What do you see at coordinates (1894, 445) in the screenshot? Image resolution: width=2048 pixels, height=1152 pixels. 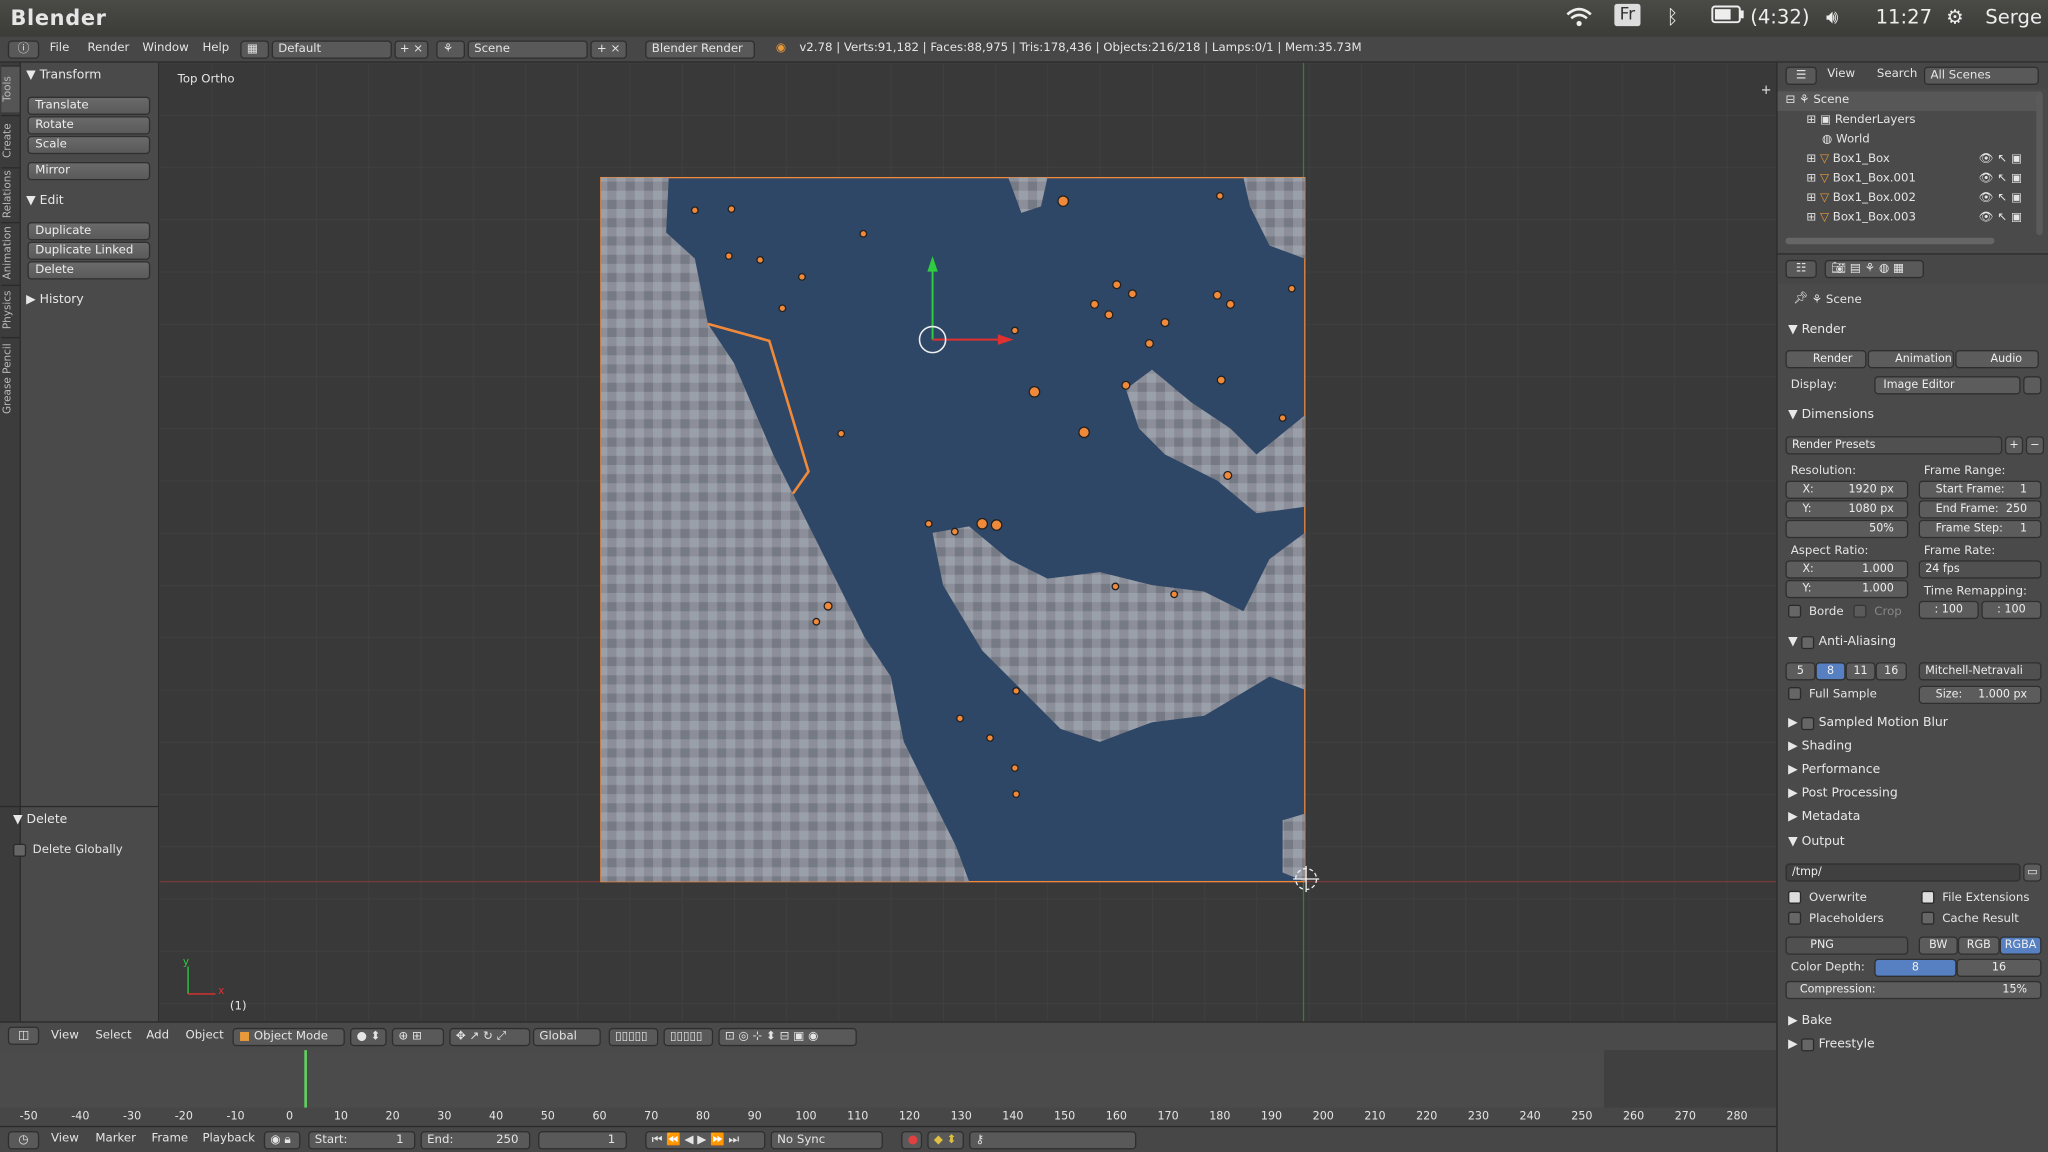 I see `render-presets-select: Render Presets` at bounding box center [1894, 445].